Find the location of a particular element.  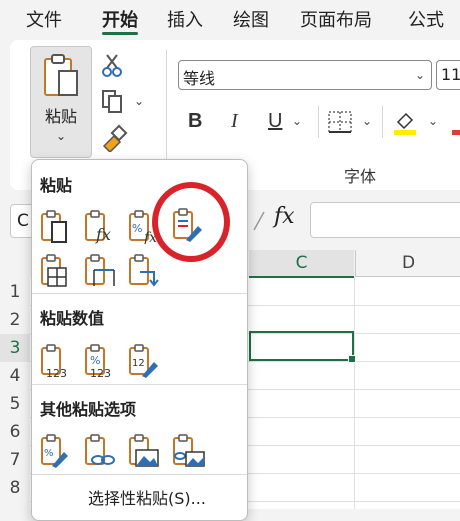

row-header-4: 4 is located at coordinates (15, 376).